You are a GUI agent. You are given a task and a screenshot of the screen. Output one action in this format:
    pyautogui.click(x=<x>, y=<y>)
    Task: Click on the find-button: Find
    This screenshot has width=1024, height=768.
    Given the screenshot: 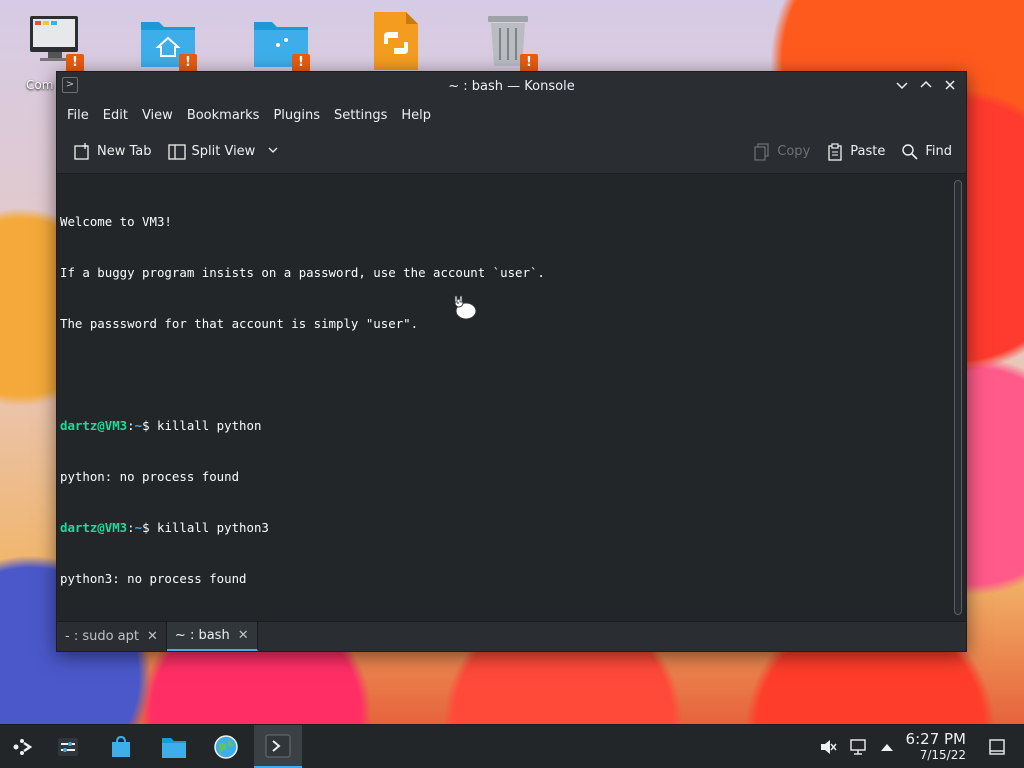 What is the action you would take?
    pyautogui.click(x=926, y=152)
    